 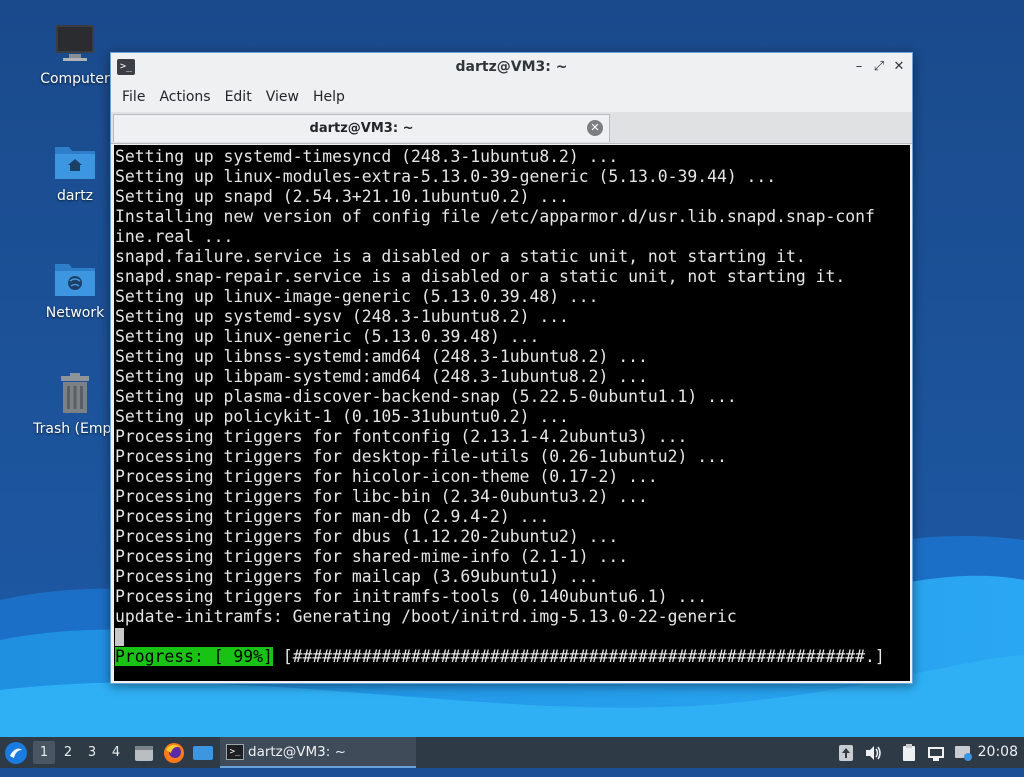 I want to click on menu-help: Help, so click(x=329, y=97).